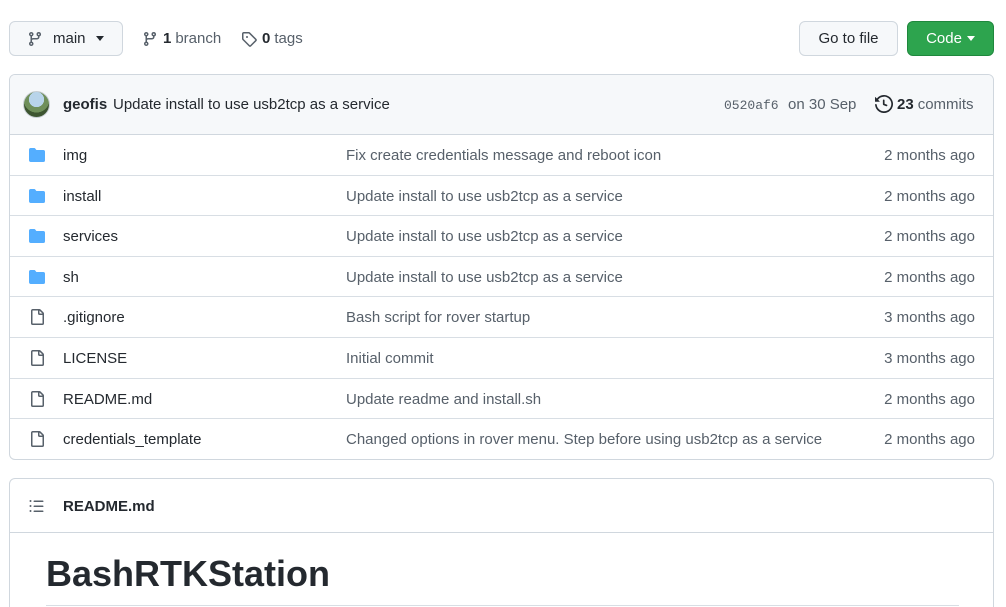  What do you see at coordinates (75, 155) in the screenshot?
I see `file-name-link: img` at bounding box center [75, 155].